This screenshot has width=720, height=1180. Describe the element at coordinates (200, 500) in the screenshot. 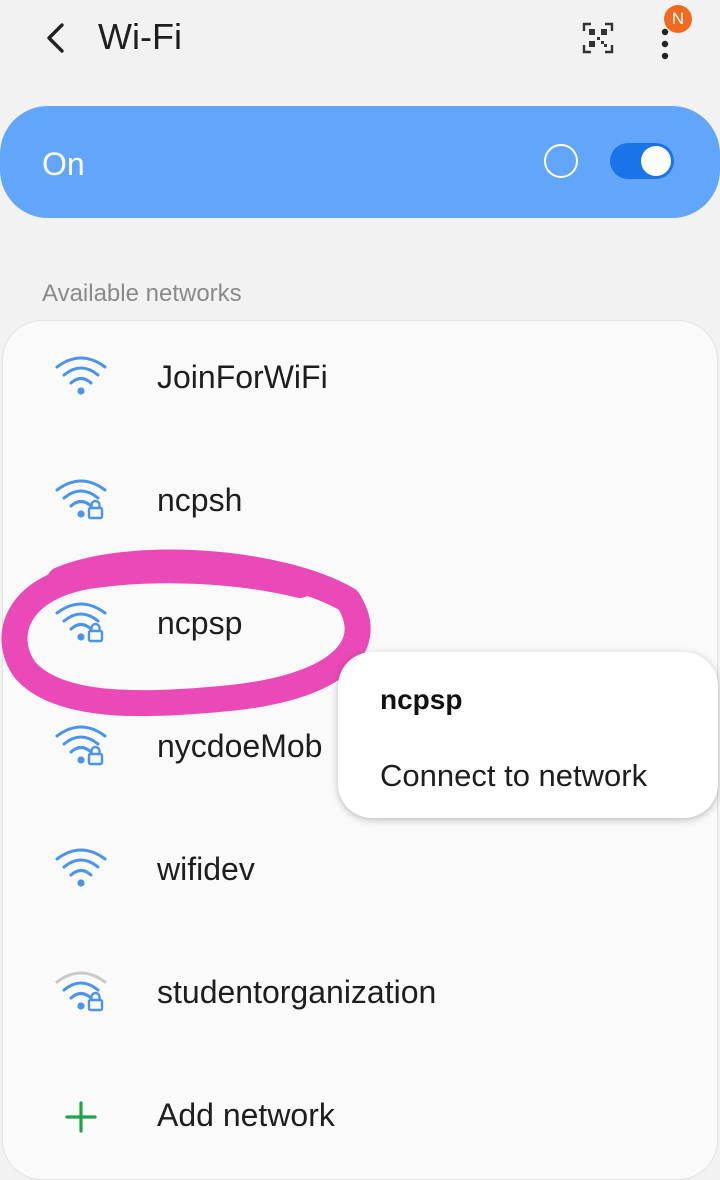

I see `network-name: ncpsh` at that location.